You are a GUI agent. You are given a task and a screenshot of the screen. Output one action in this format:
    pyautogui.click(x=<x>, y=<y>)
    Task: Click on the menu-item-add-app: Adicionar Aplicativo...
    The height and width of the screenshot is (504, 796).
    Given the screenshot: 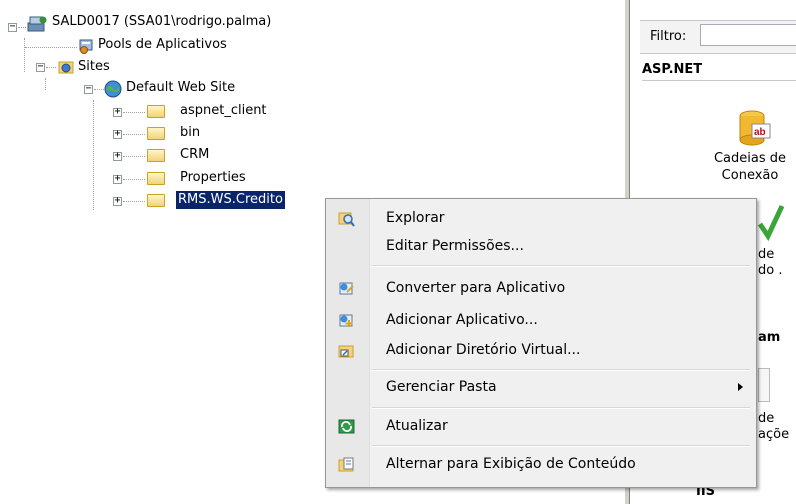 What is the action you would take?
    pyautogui.click(x=541, y=320)
    